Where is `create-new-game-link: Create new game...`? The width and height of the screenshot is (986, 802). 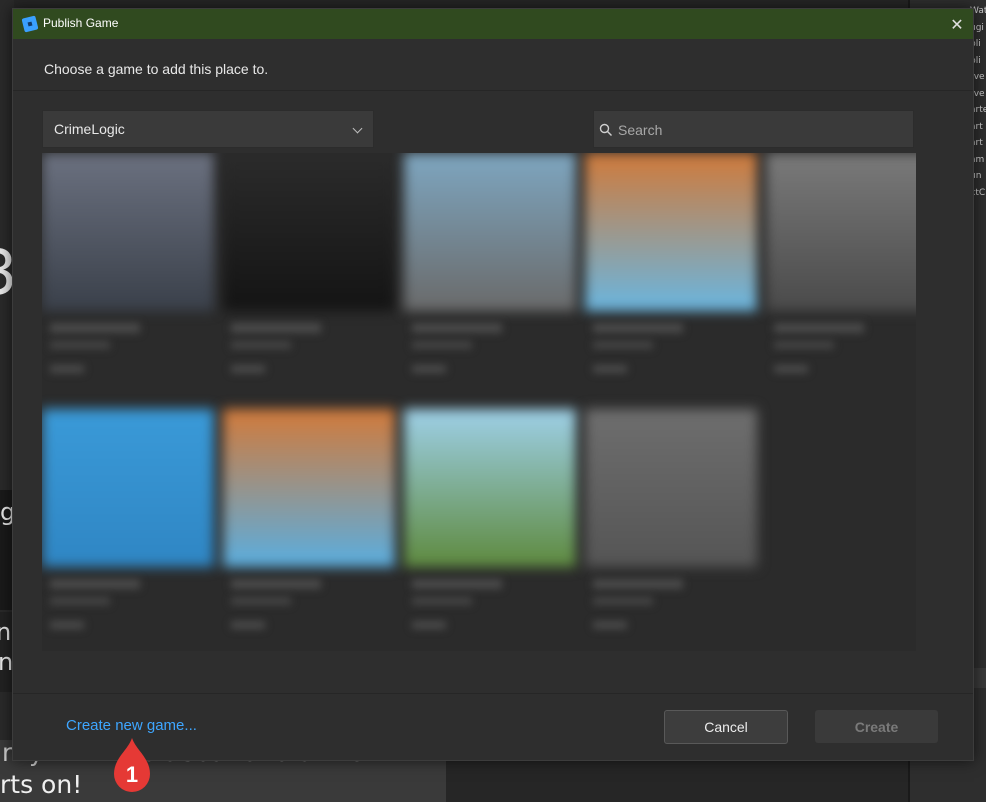
create-new-game-link: Create new game... is located at coordinates (131, 725).